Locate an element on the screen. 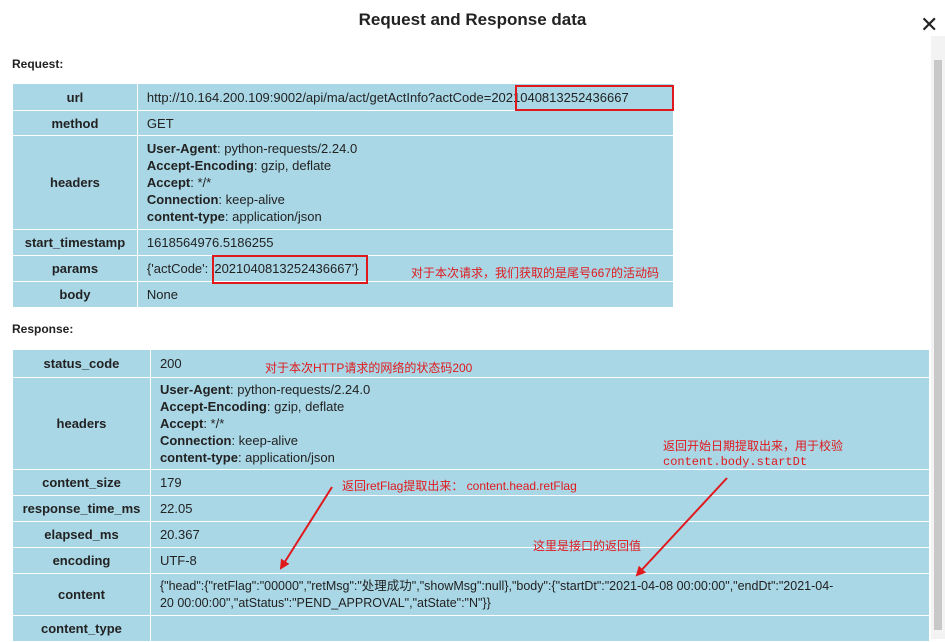 The height and width of the screenshot is (642, 945). response-section-label: Response: is located at coordinates (43, 329).